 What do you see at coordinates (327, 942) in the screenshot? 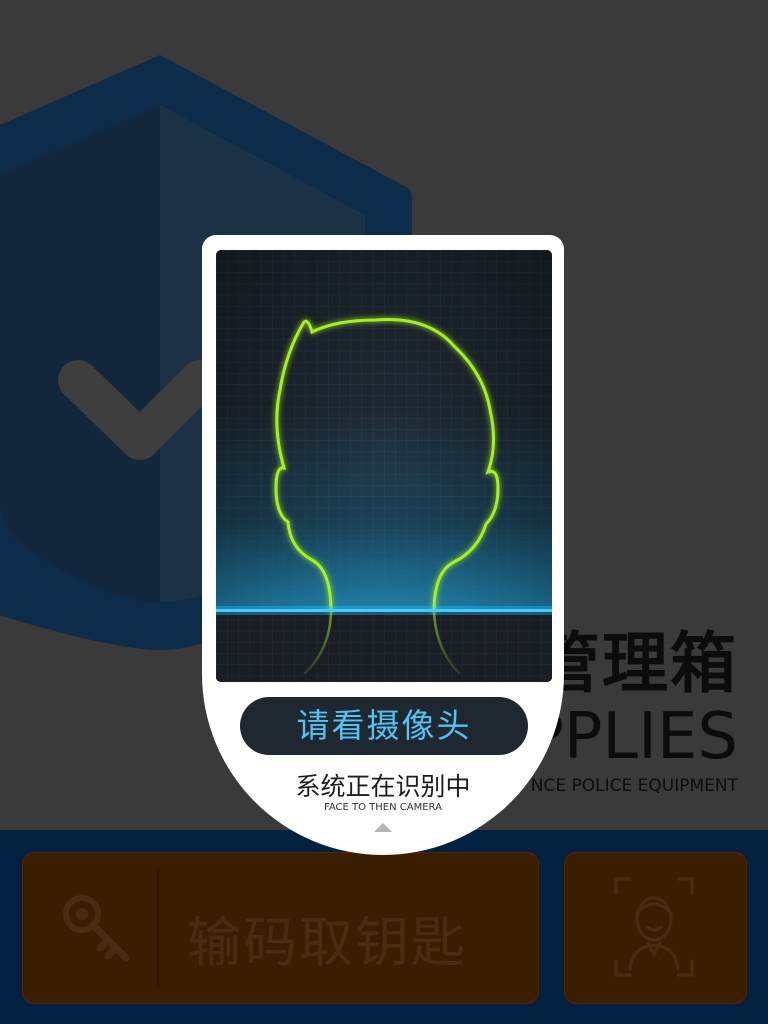
I see `enter-code-label: 输码取钥匙` at bounding box center [327, 942].